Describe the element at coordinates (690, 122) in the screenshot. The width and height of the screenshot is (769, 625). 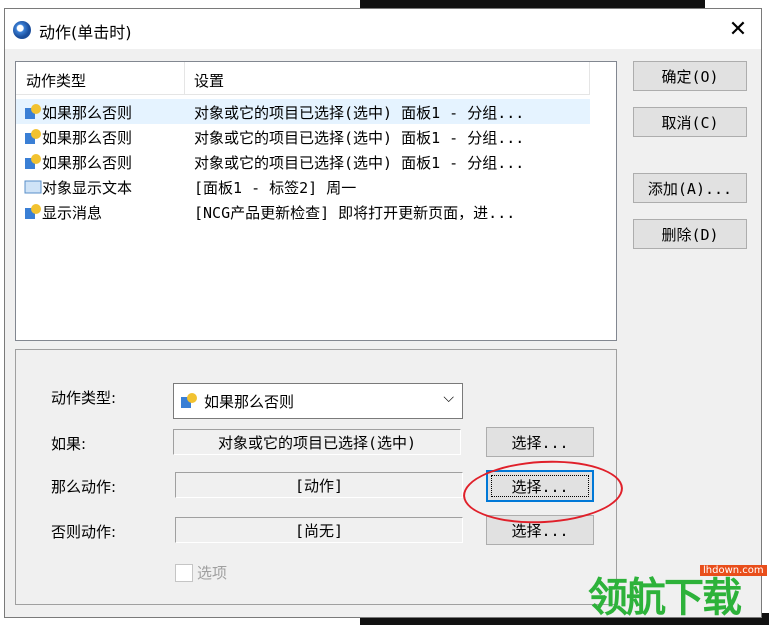
I see `cancel-button: 取消(C)` at that location.